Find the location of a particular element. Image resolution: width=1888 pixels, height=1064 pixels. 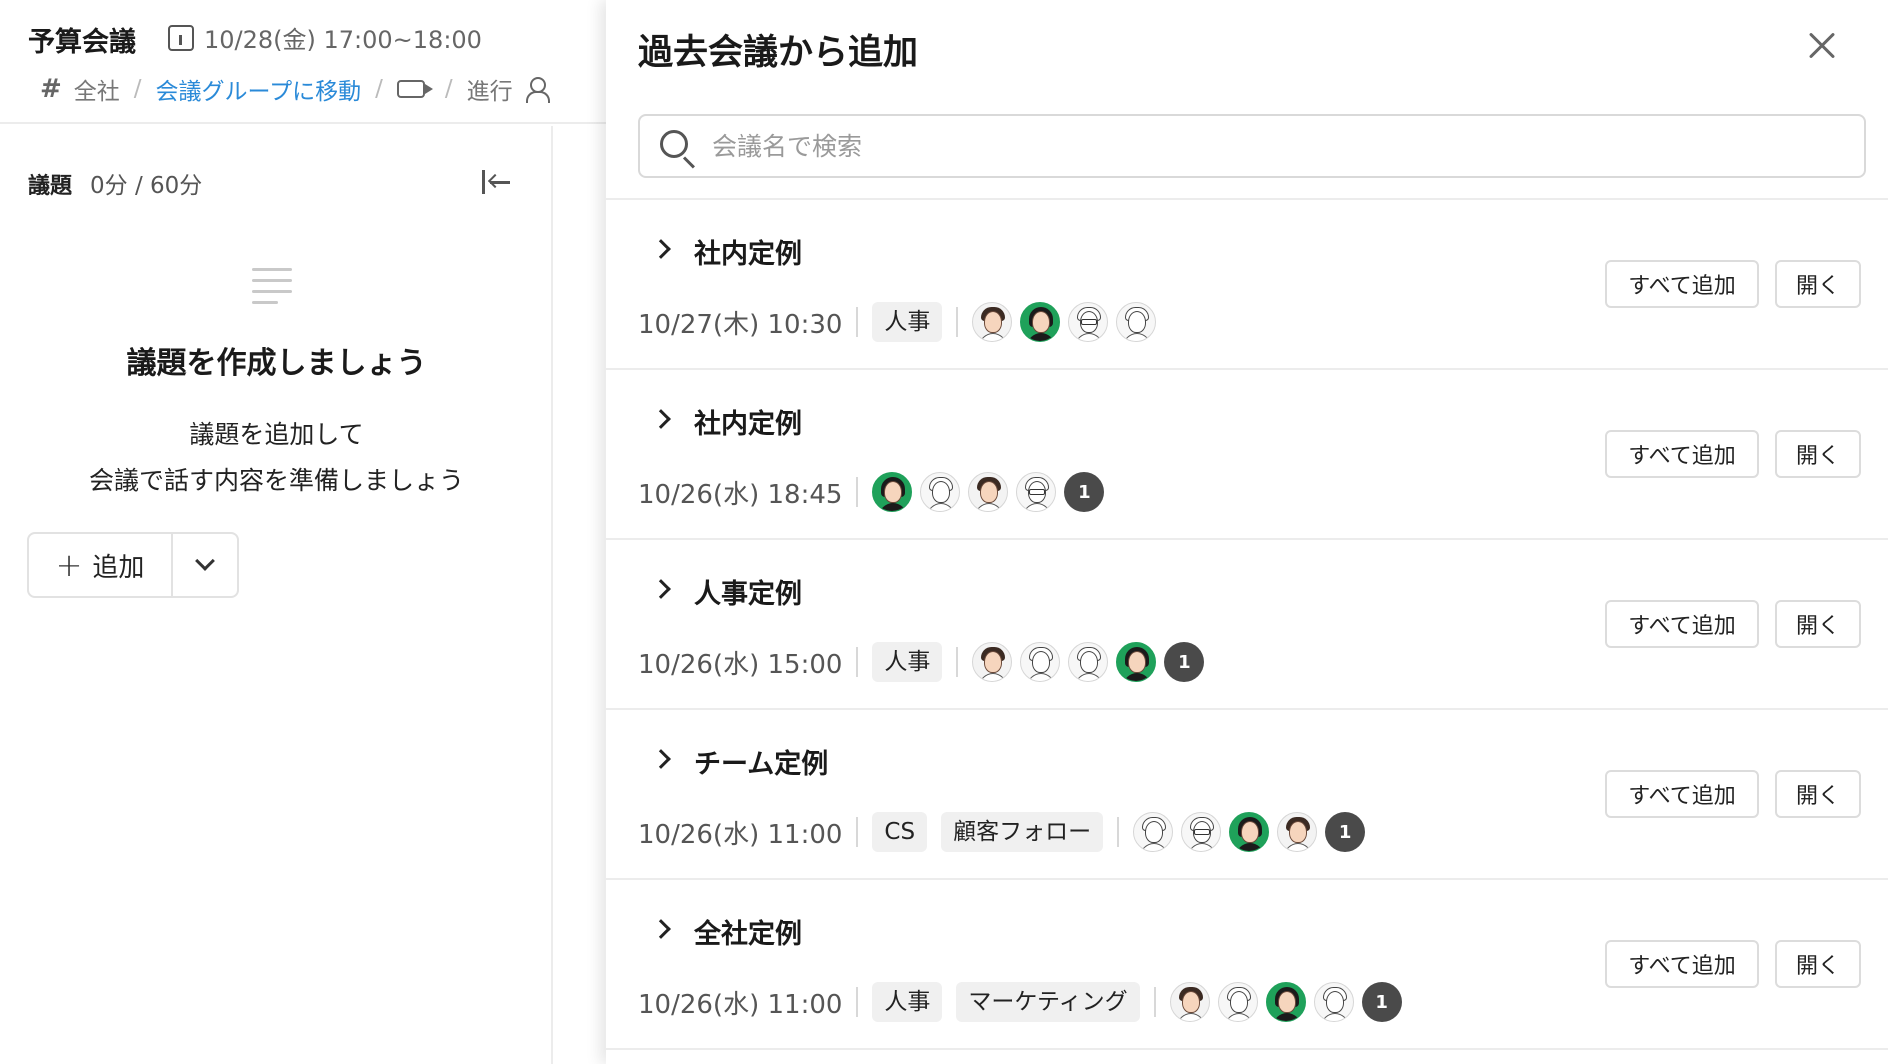

agenda-label: 議題 is located at coordinates (50, 186).